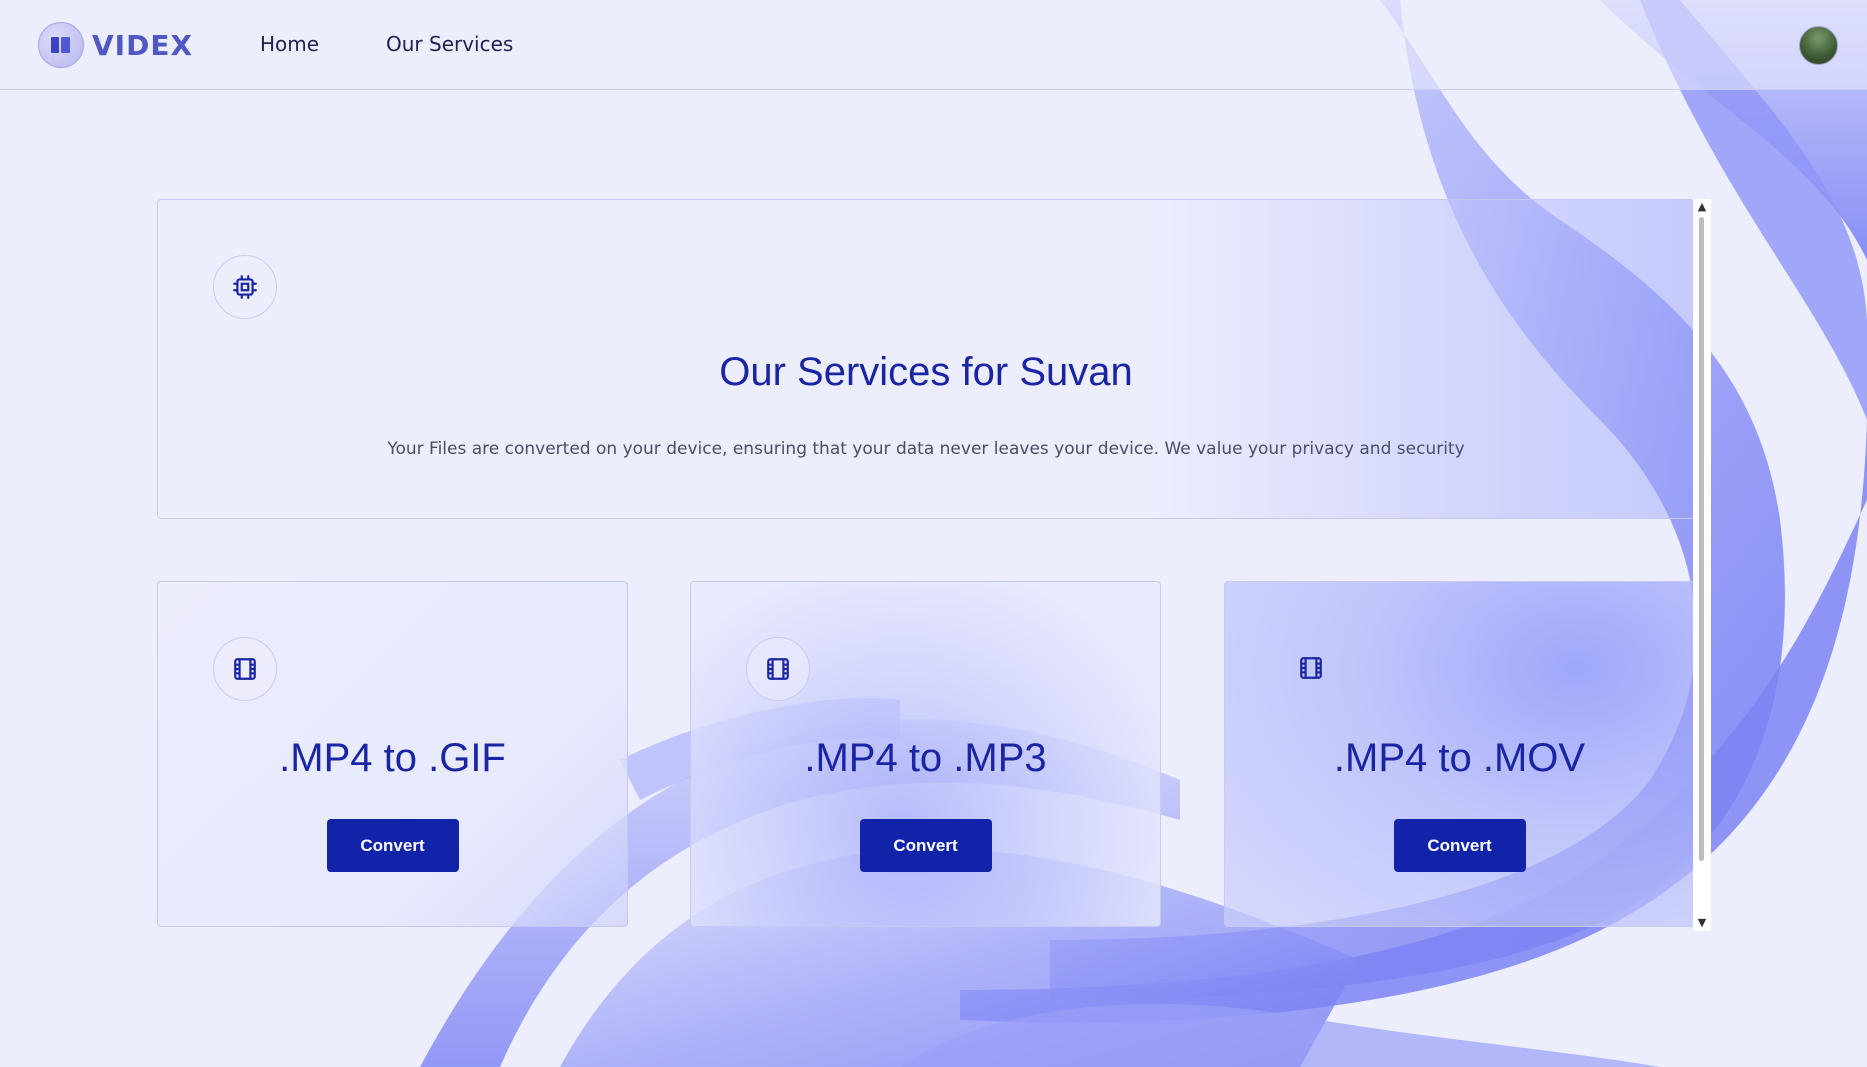  I want to click on scroll-down-arrow-icon: ▼, so click(1702, 923).